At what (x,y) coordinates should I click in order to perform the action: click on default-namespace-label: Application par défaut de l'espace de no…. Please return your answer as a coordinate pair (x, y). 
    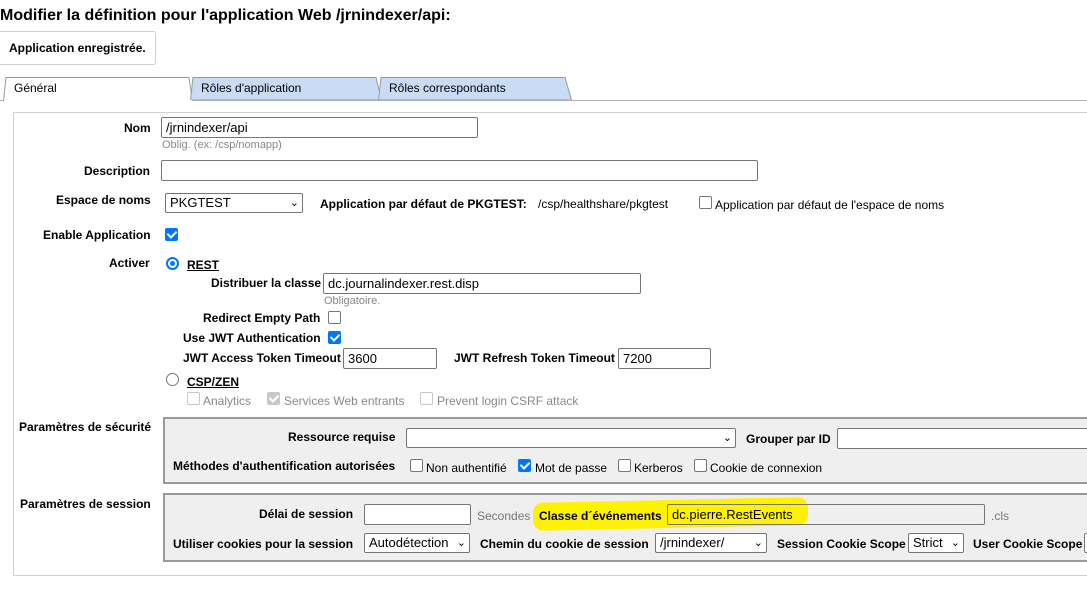
    Looking at the image, I should click on (830, 205).